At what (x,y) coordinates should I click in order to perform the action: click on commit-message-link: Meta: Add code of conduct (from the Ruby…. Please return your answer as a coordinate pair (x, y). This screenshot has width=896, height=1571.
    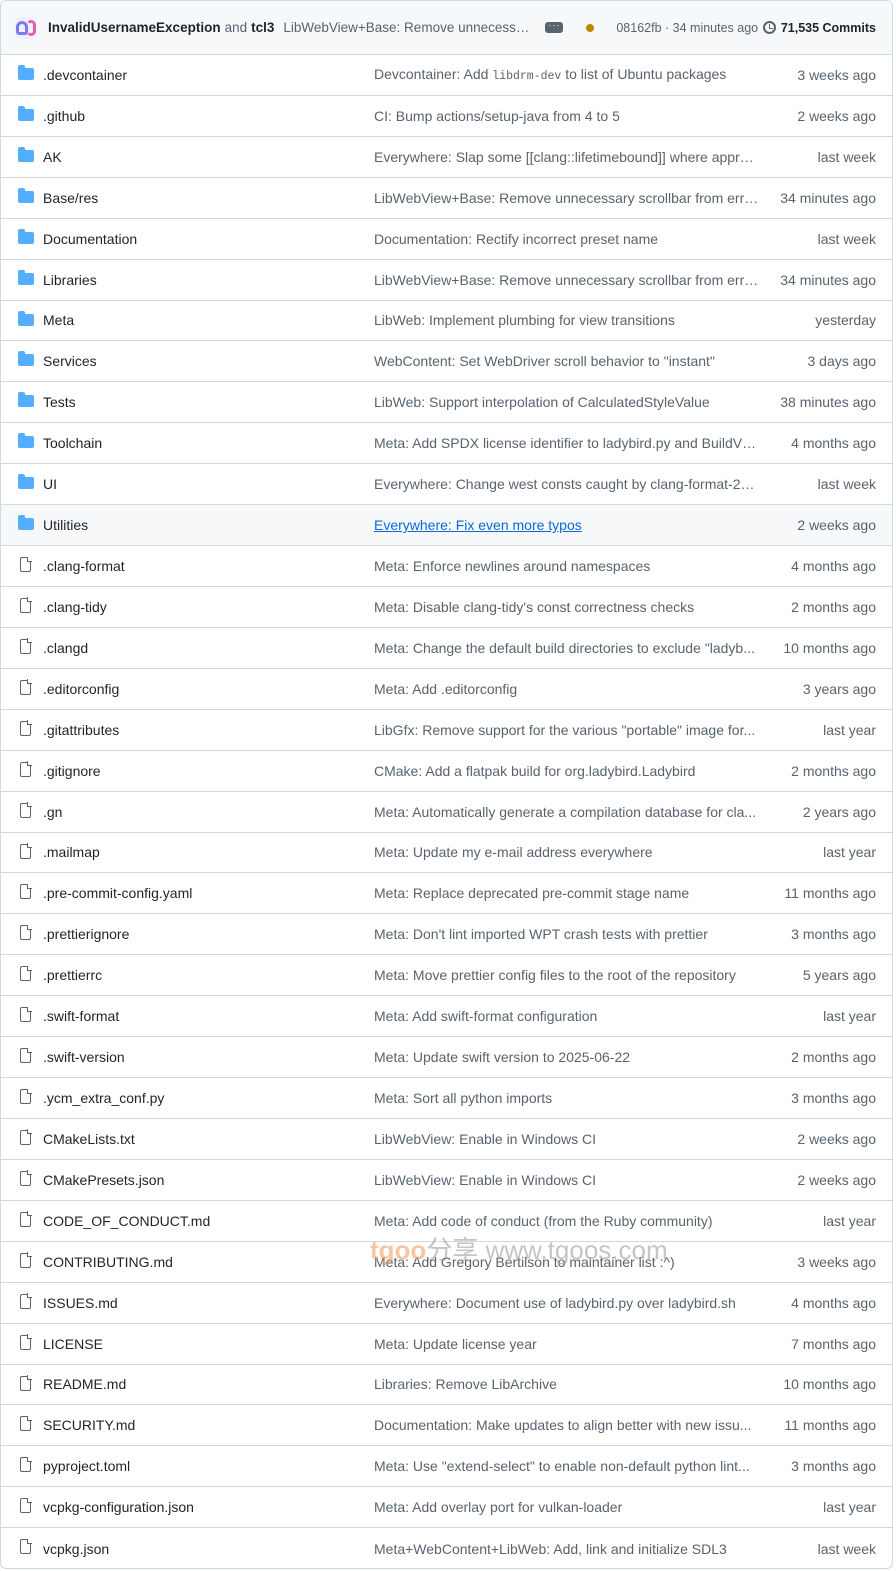
    Looking at the image, I should click on (566, 1221).